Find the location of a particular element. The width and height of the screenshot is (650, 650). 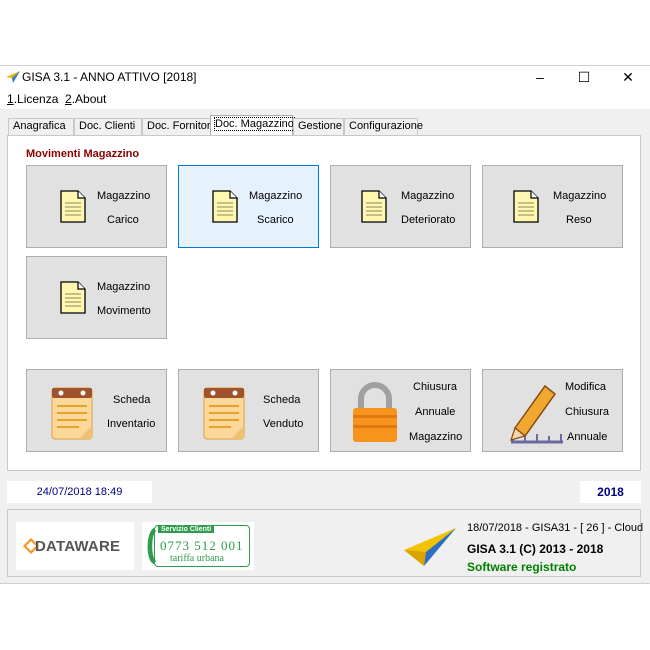

registration-status: Software registrato is located at coordinates (522, 567).